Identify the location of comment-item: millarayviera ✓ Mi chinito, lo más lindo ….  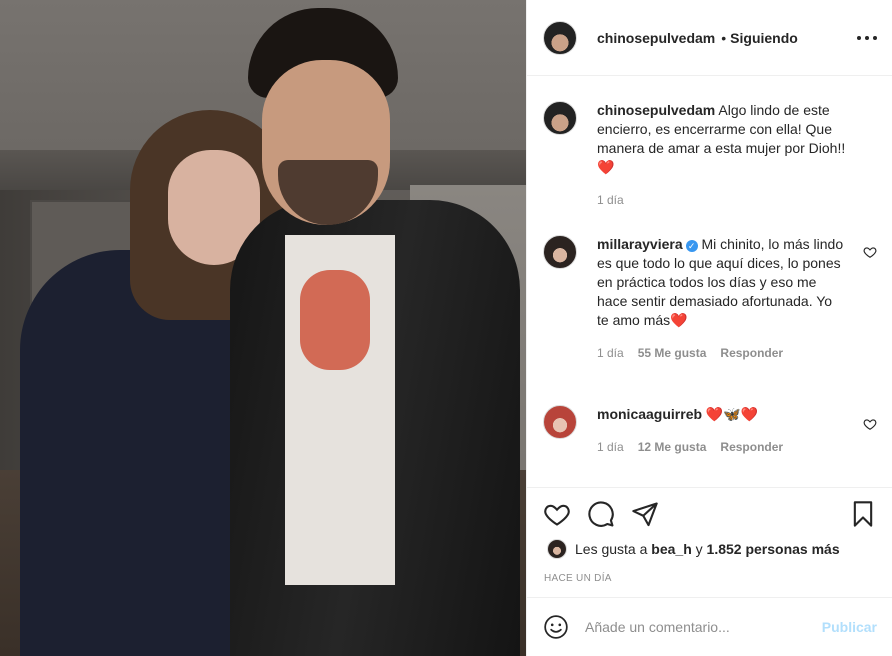
(710, 299).